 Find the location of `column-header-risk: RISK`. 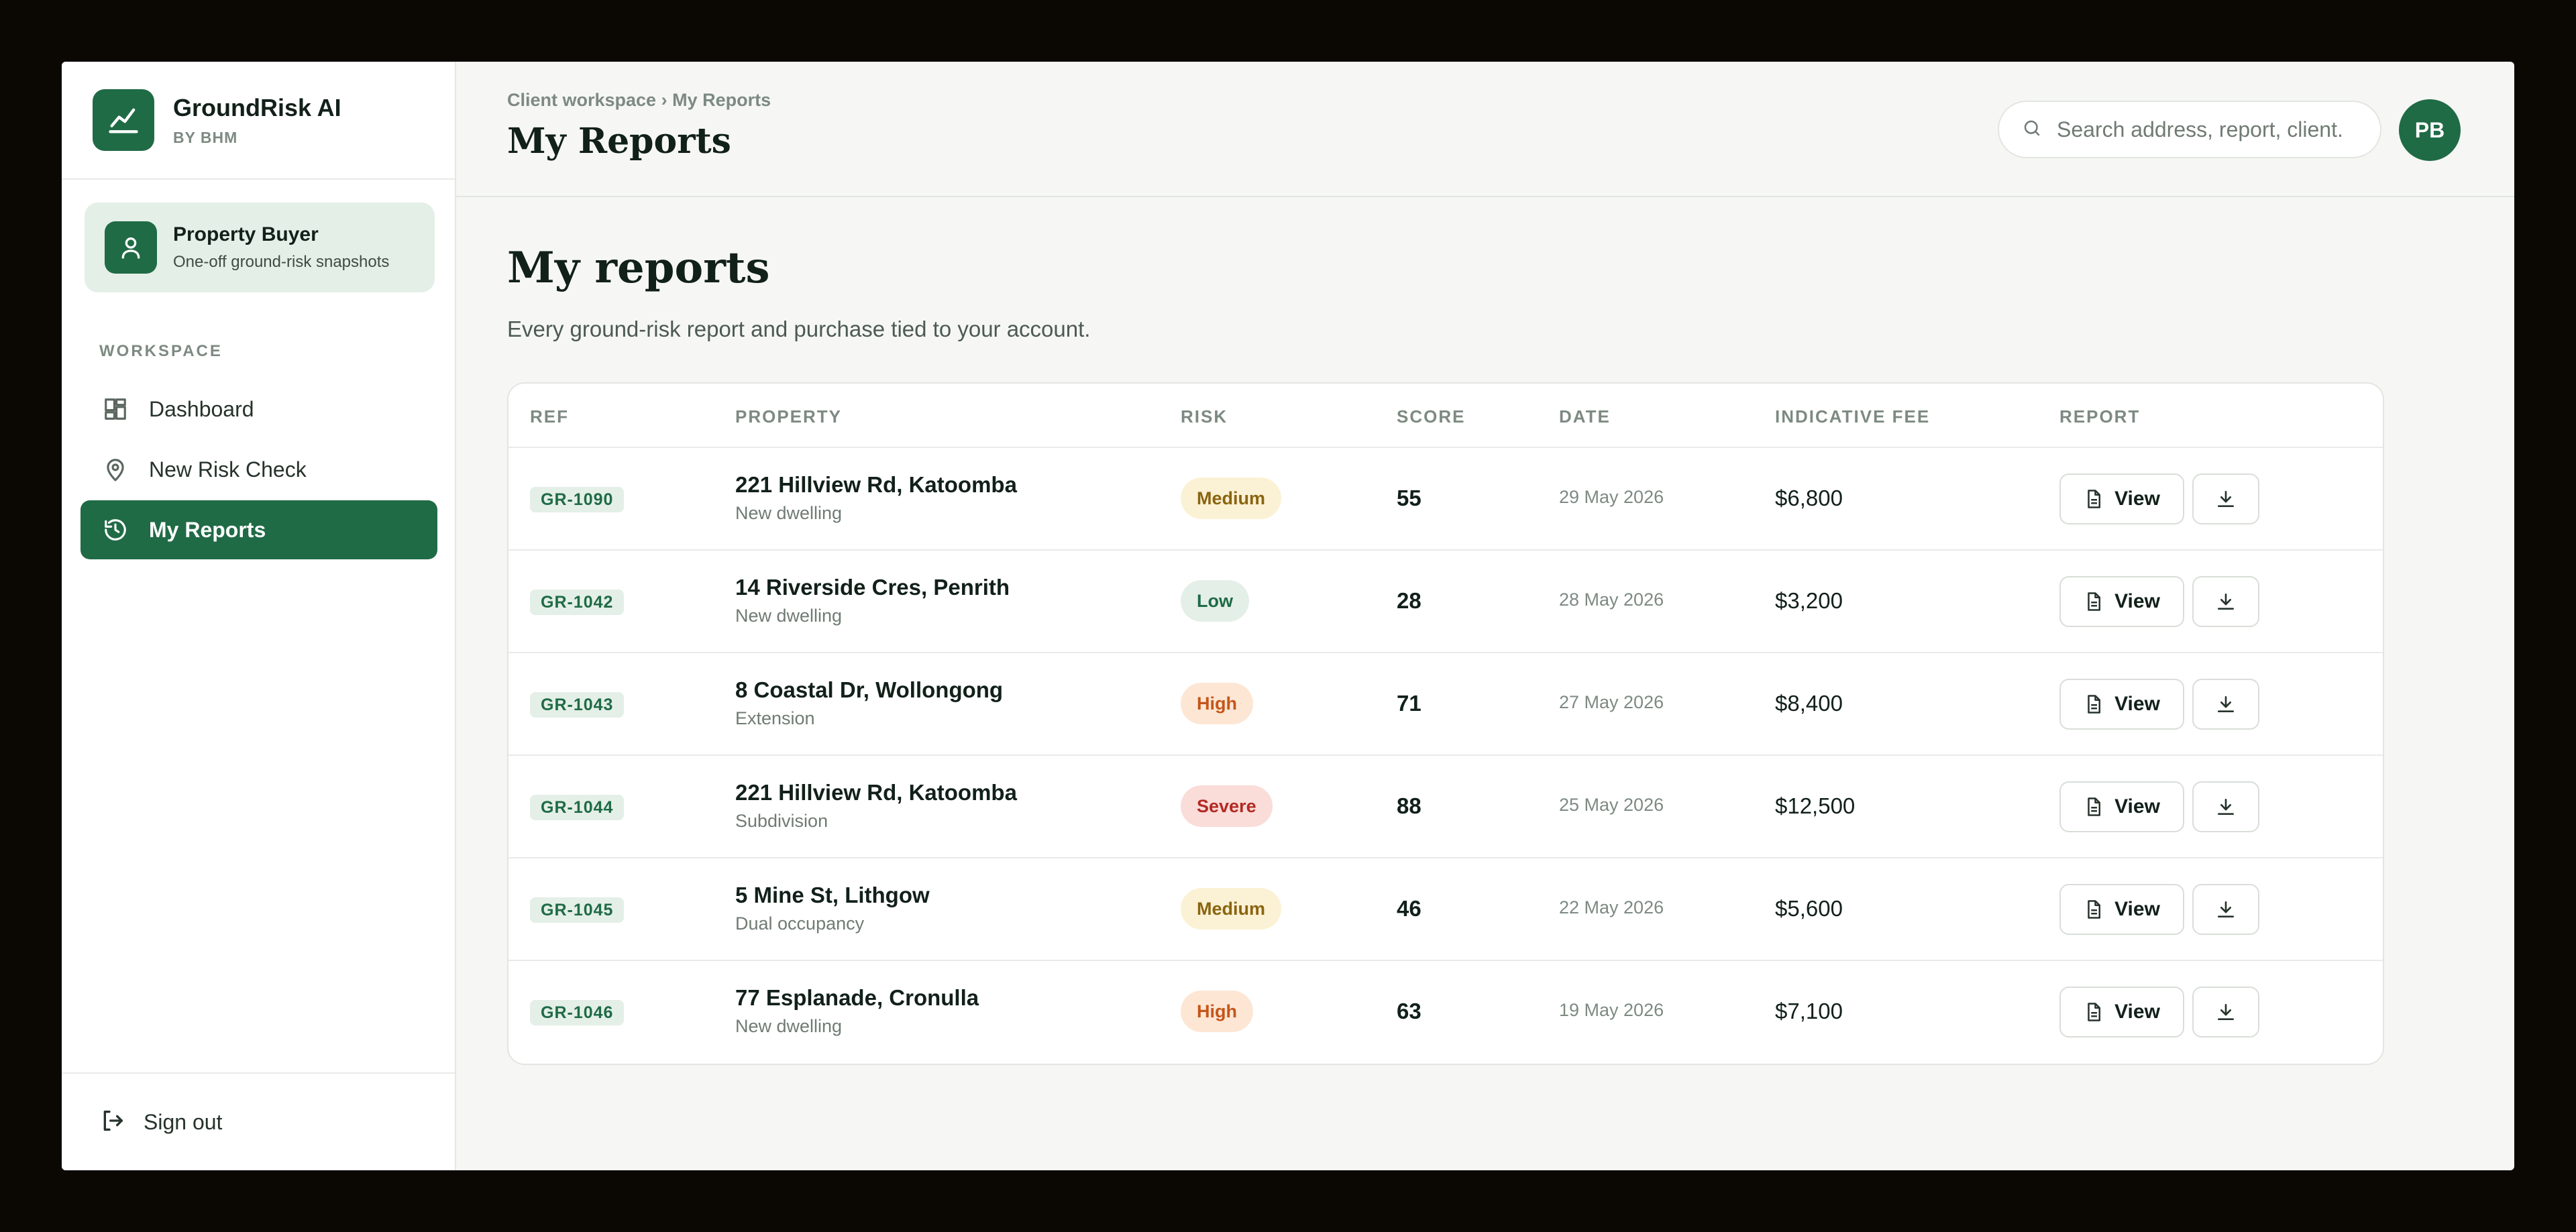

column-header-risk: RISK is located at coordinates (1204, 416).